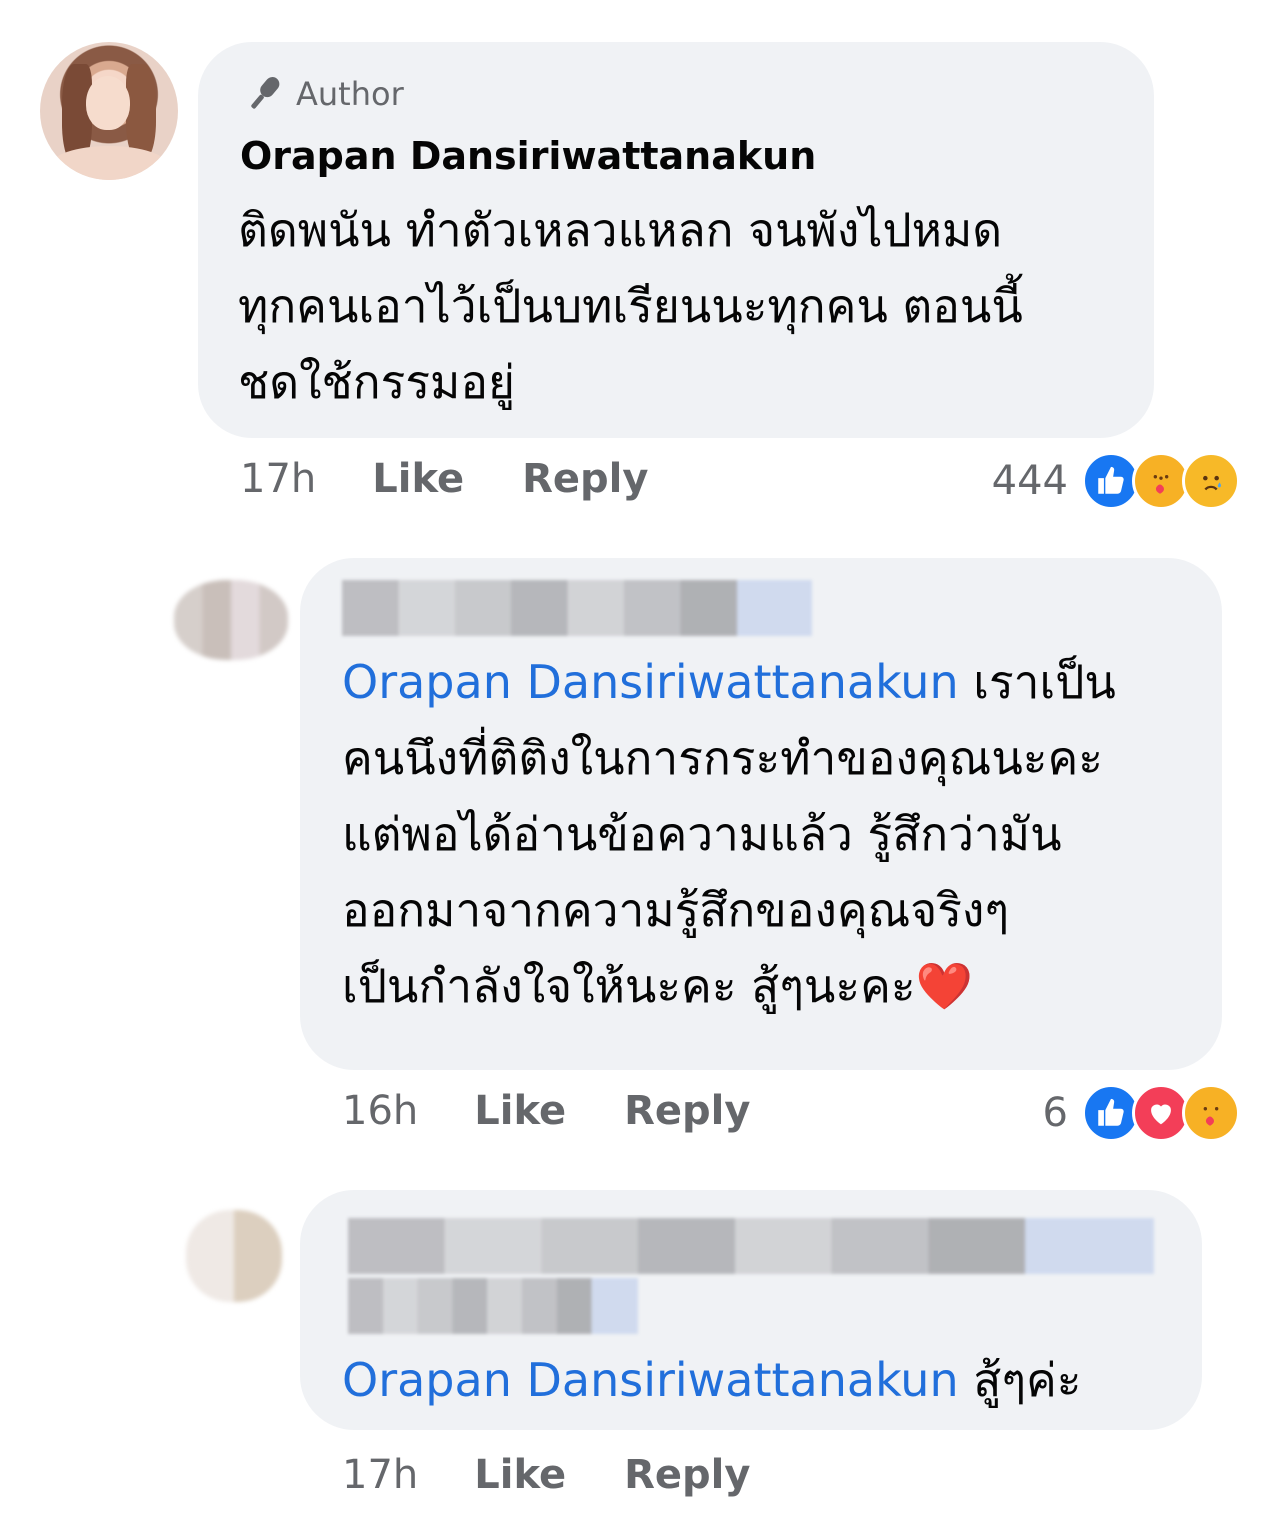  I want to click on reply-meta-1: 16h Like Reply, so click(546, 1111).